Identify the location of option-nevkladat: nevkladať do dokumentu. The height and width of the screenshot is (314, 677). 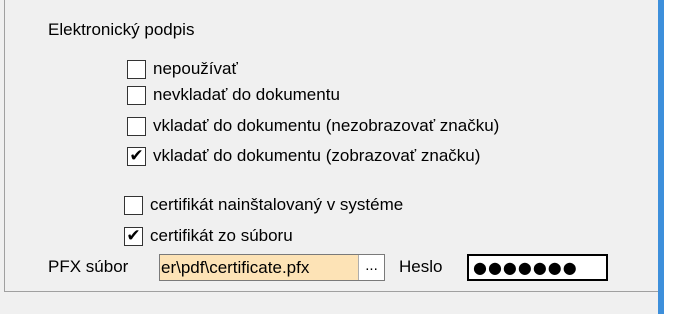
(233, 95).